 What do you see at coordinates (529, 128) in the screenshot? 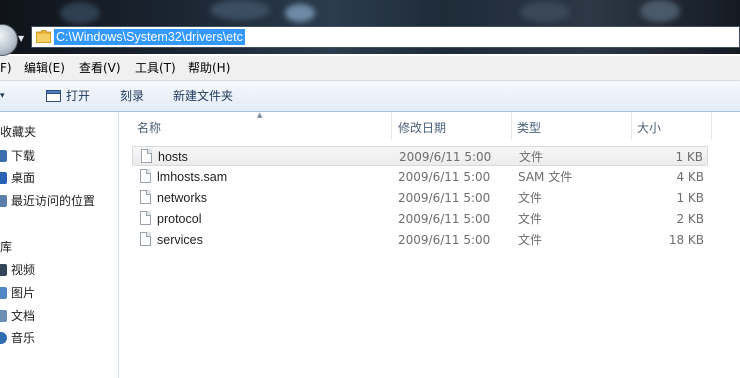
I see `column-header-type: 类型` at bounding box center [529, 128].